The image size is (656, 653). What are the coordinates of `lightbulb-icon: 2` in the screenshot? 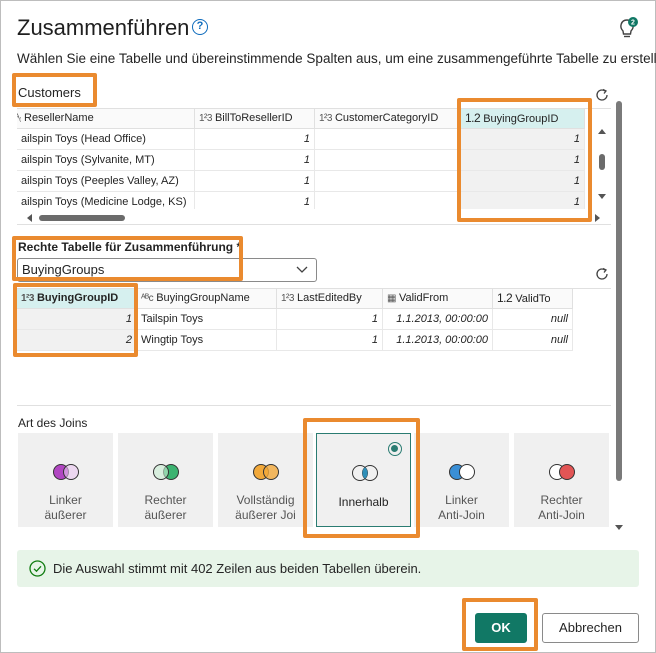 It's located at (627, 28).